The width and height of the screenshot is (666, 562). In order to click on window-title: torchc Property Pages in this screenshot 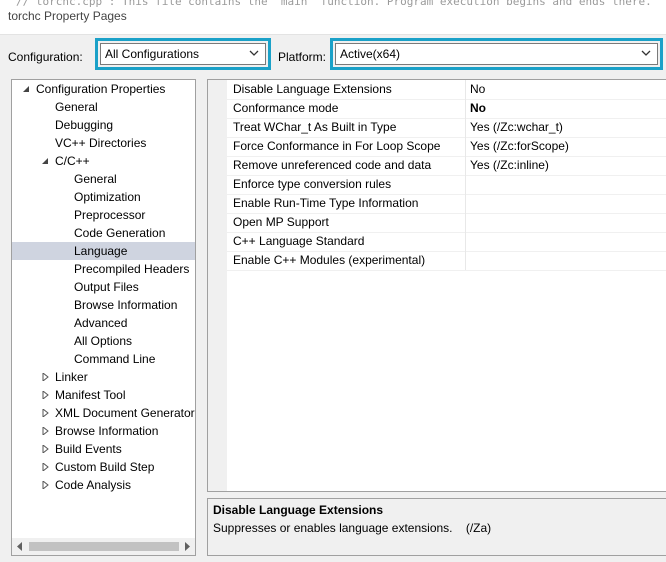, I will do `click(70, 16)`.